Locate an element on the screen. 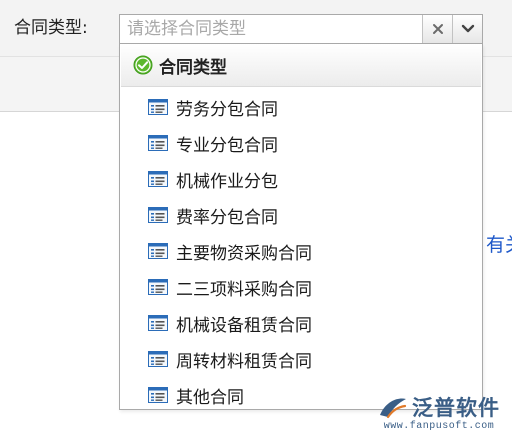 This screenshot has width=512, height=436. option-label: 机械作业分包 is located at coordinates (227, 181).